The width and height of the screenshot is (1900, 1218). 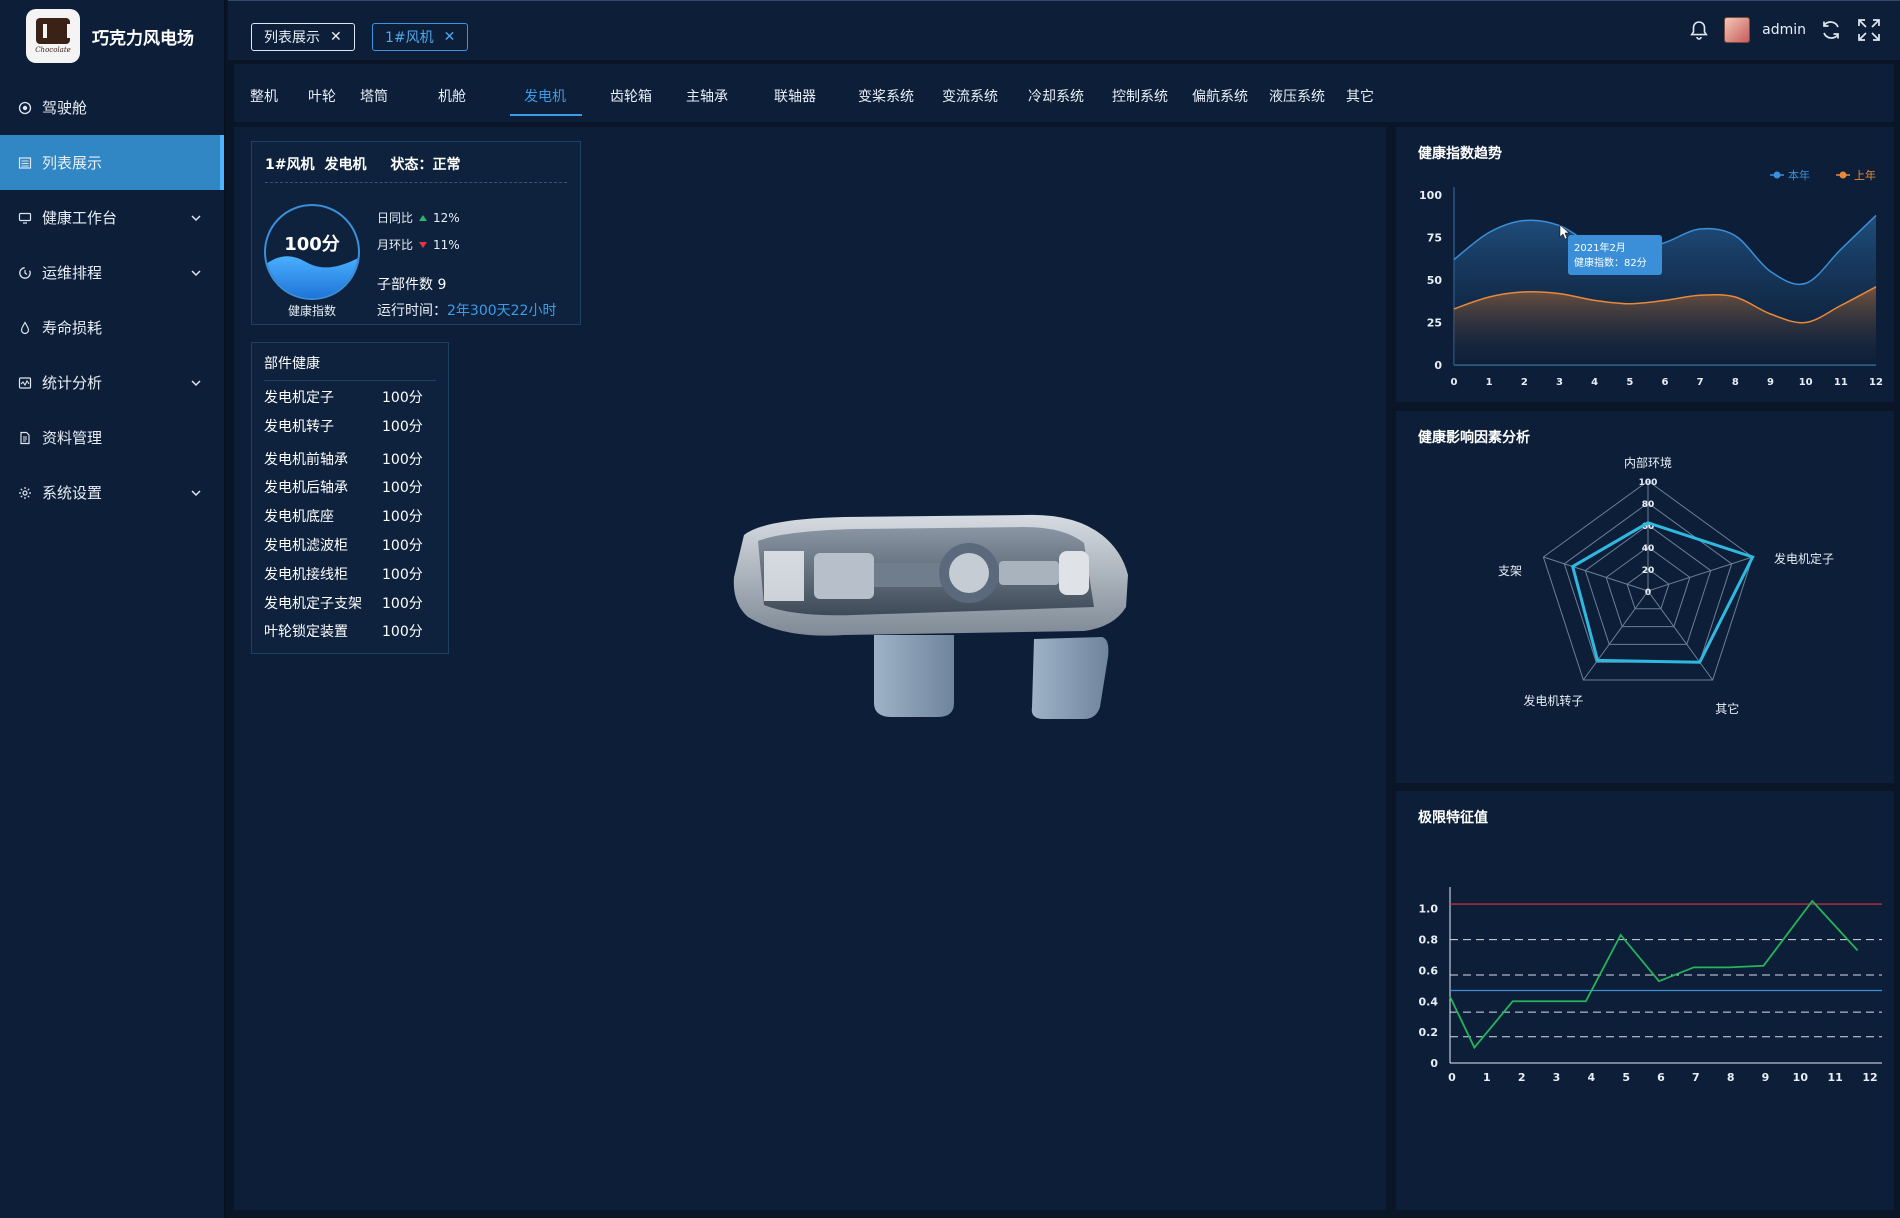 What do you see at coordinates (1665, 382) in the screenshot?
I see `x-tick-label: 6` at bounding box center [1665, 382].